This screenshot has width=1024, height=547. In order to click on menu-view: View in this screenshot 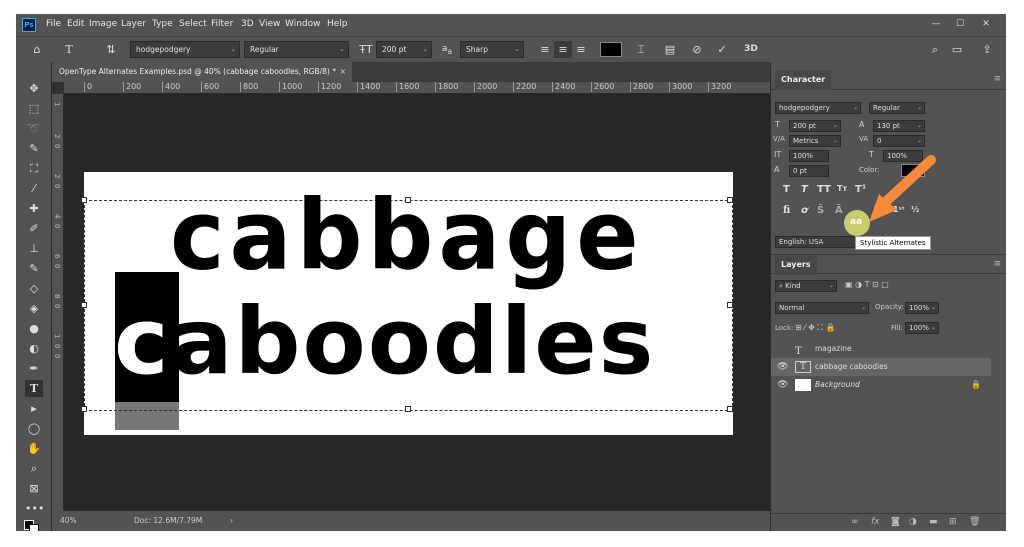, I will do `click(269, 24)`.